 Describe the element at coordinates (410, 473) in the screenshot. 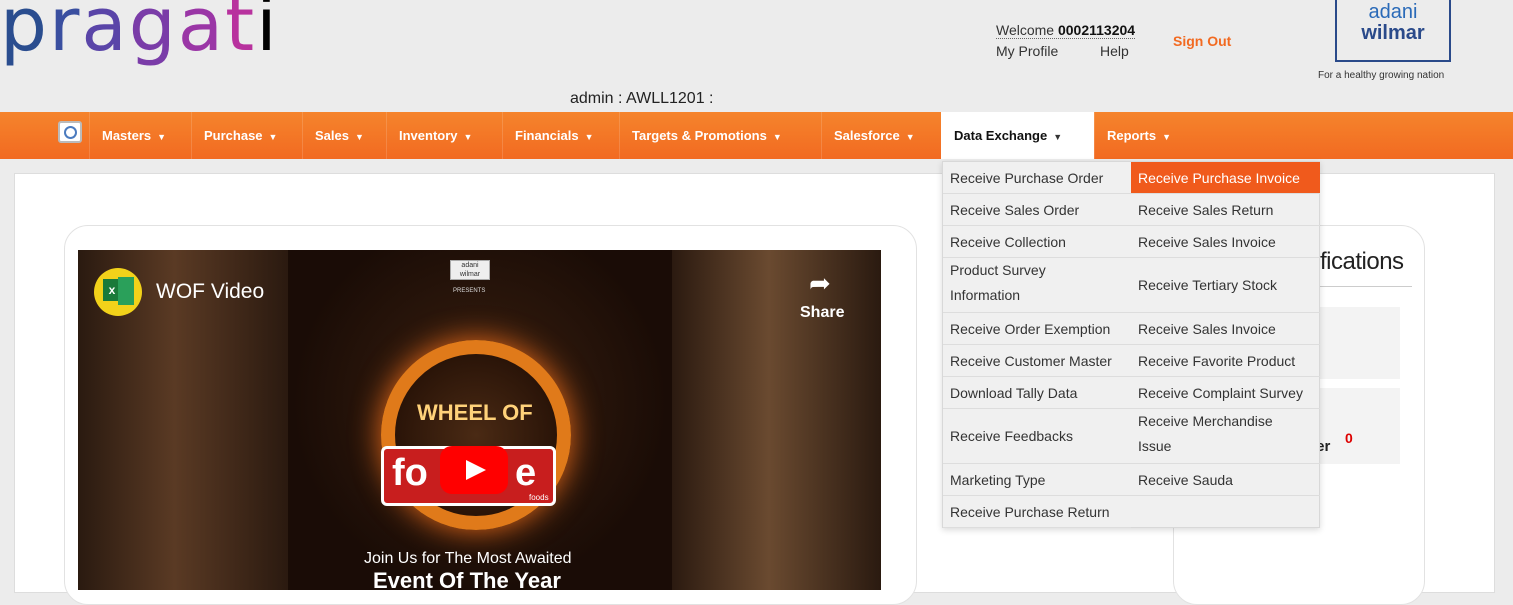

I see `fortune-text-left: fo` at that location.